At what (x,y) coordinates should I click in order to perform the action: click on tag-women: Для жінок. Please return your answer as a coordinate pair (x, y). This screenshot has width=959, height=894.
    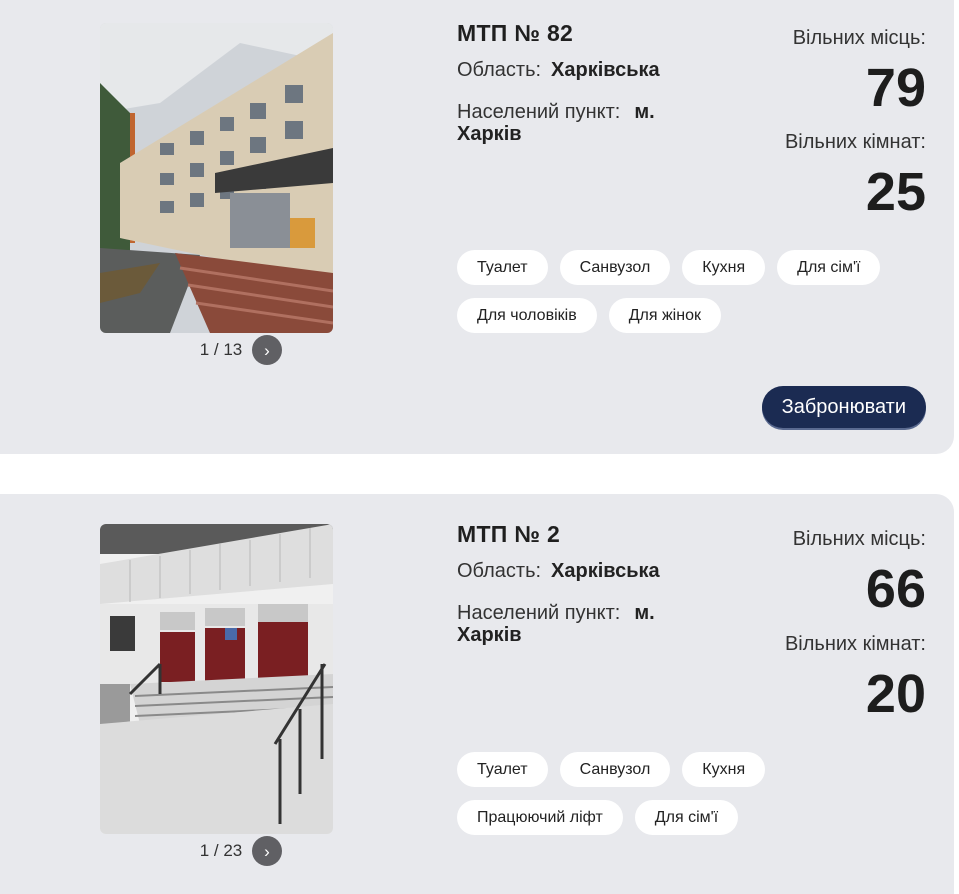
    Looking at the image, I should click on (664, 315).